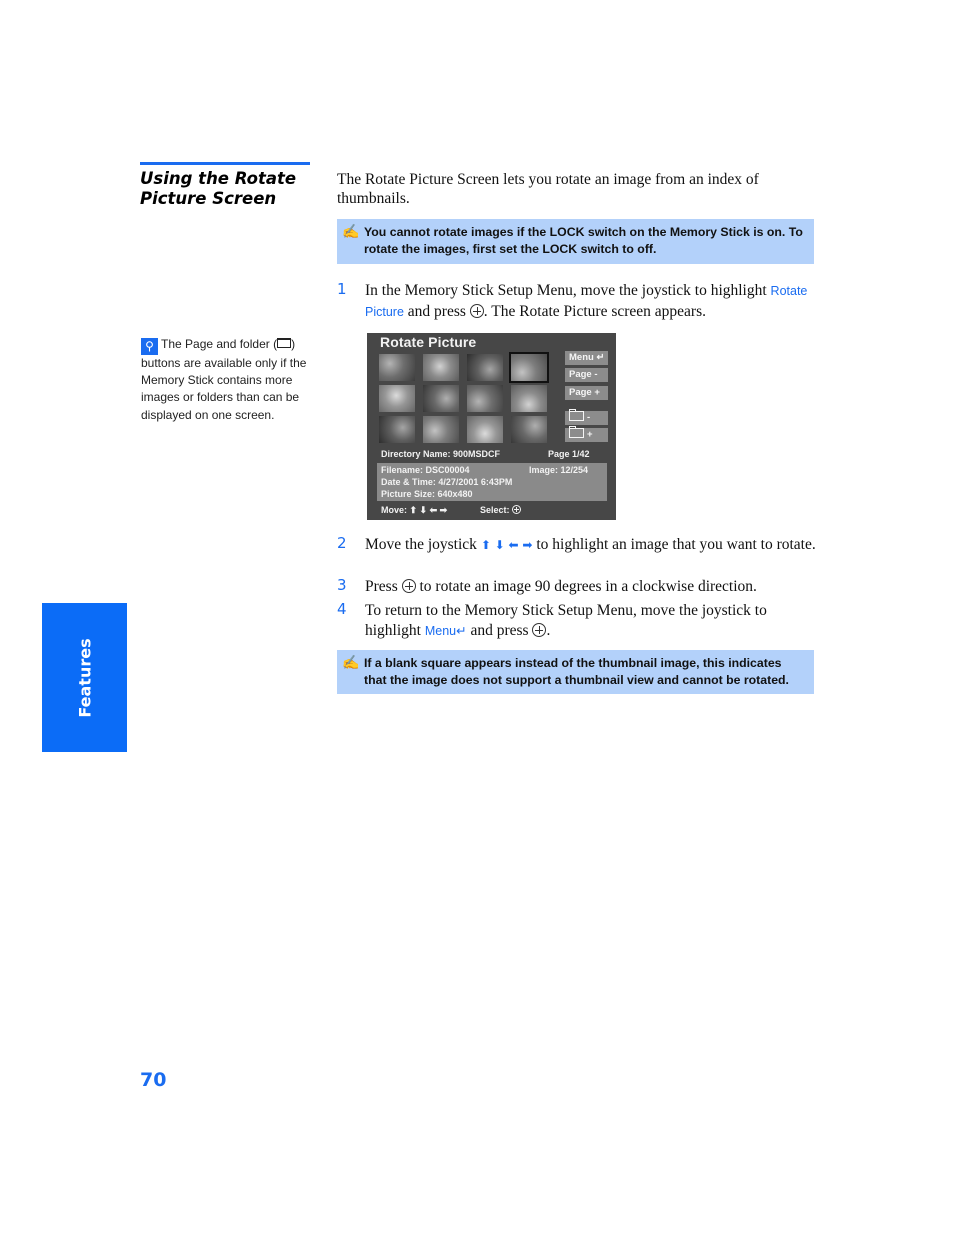 Image resolution: width=954 pixels, height=1235 pixels. I want to click on tv-page-minus-button: Page -, so click(586, 375).